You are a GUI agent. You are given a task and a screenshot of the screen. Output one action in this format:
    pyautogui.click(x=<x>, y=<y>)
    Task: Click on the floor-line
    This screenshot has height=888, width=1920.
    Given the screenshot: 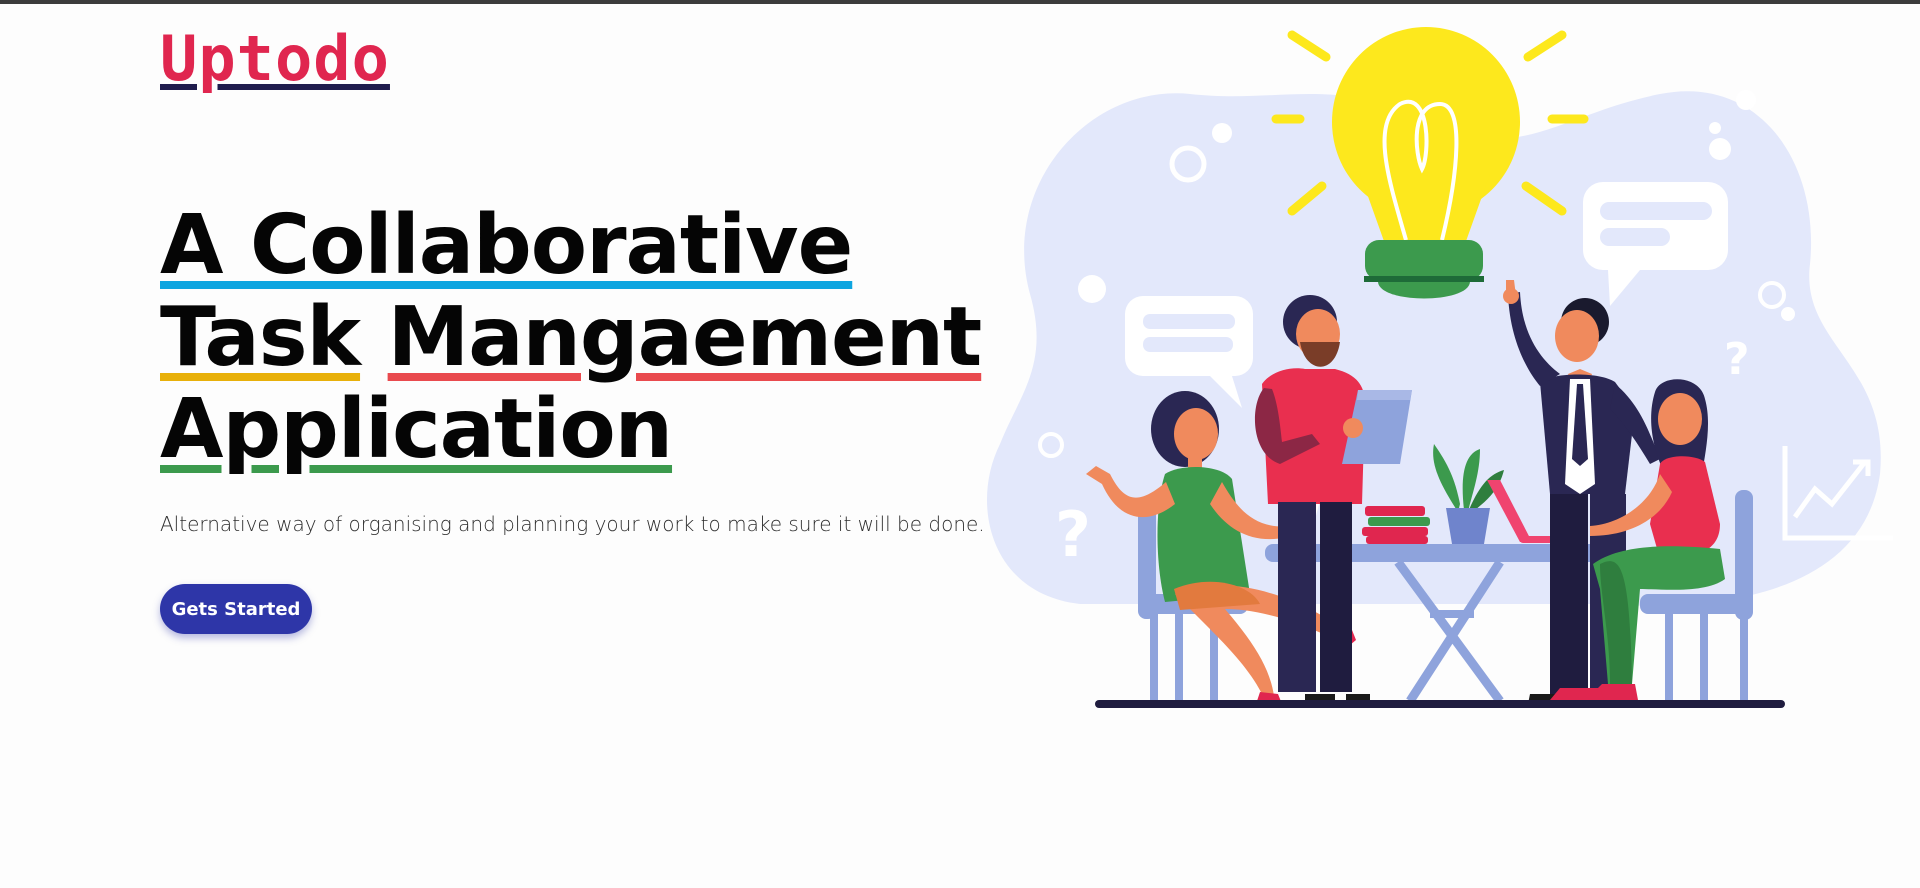 What is the action you would take?
    pyautogui.click(x=1440, y=704)
    